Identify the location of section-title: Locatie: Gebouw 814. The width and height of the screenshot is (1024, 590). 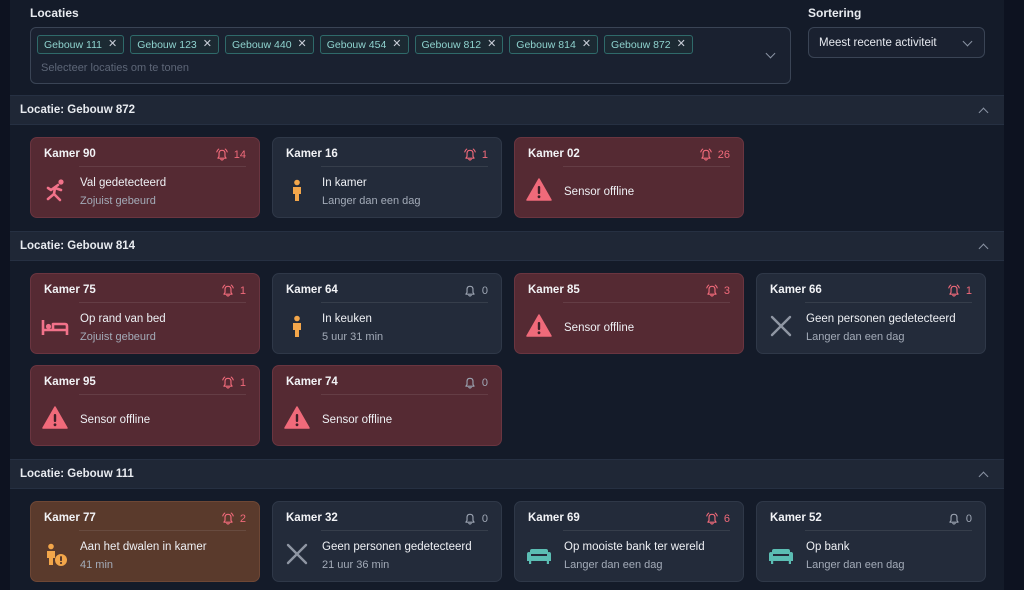
(78, 246).